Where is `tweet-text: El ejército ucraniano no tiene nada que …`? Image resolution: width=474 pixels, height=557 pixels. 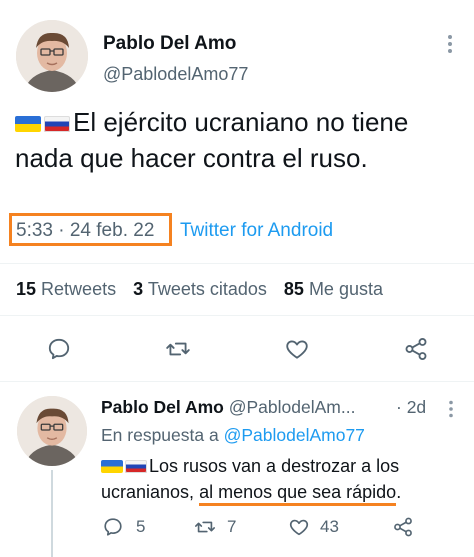
tweet-text: El ejército ucraniano no tiene nada que … is located at coordinates (225, 140).